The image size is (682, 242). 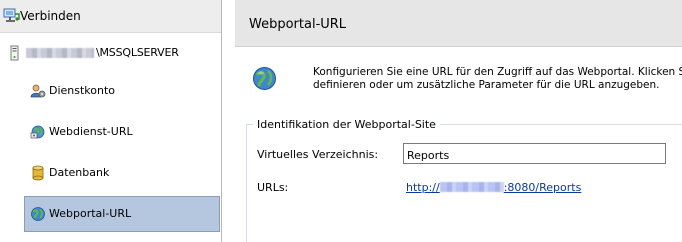 What do you see at coordinates (110, 16) in the screenshot?
I see `connect-button: Verbinden` at bounding box center [110, 16].